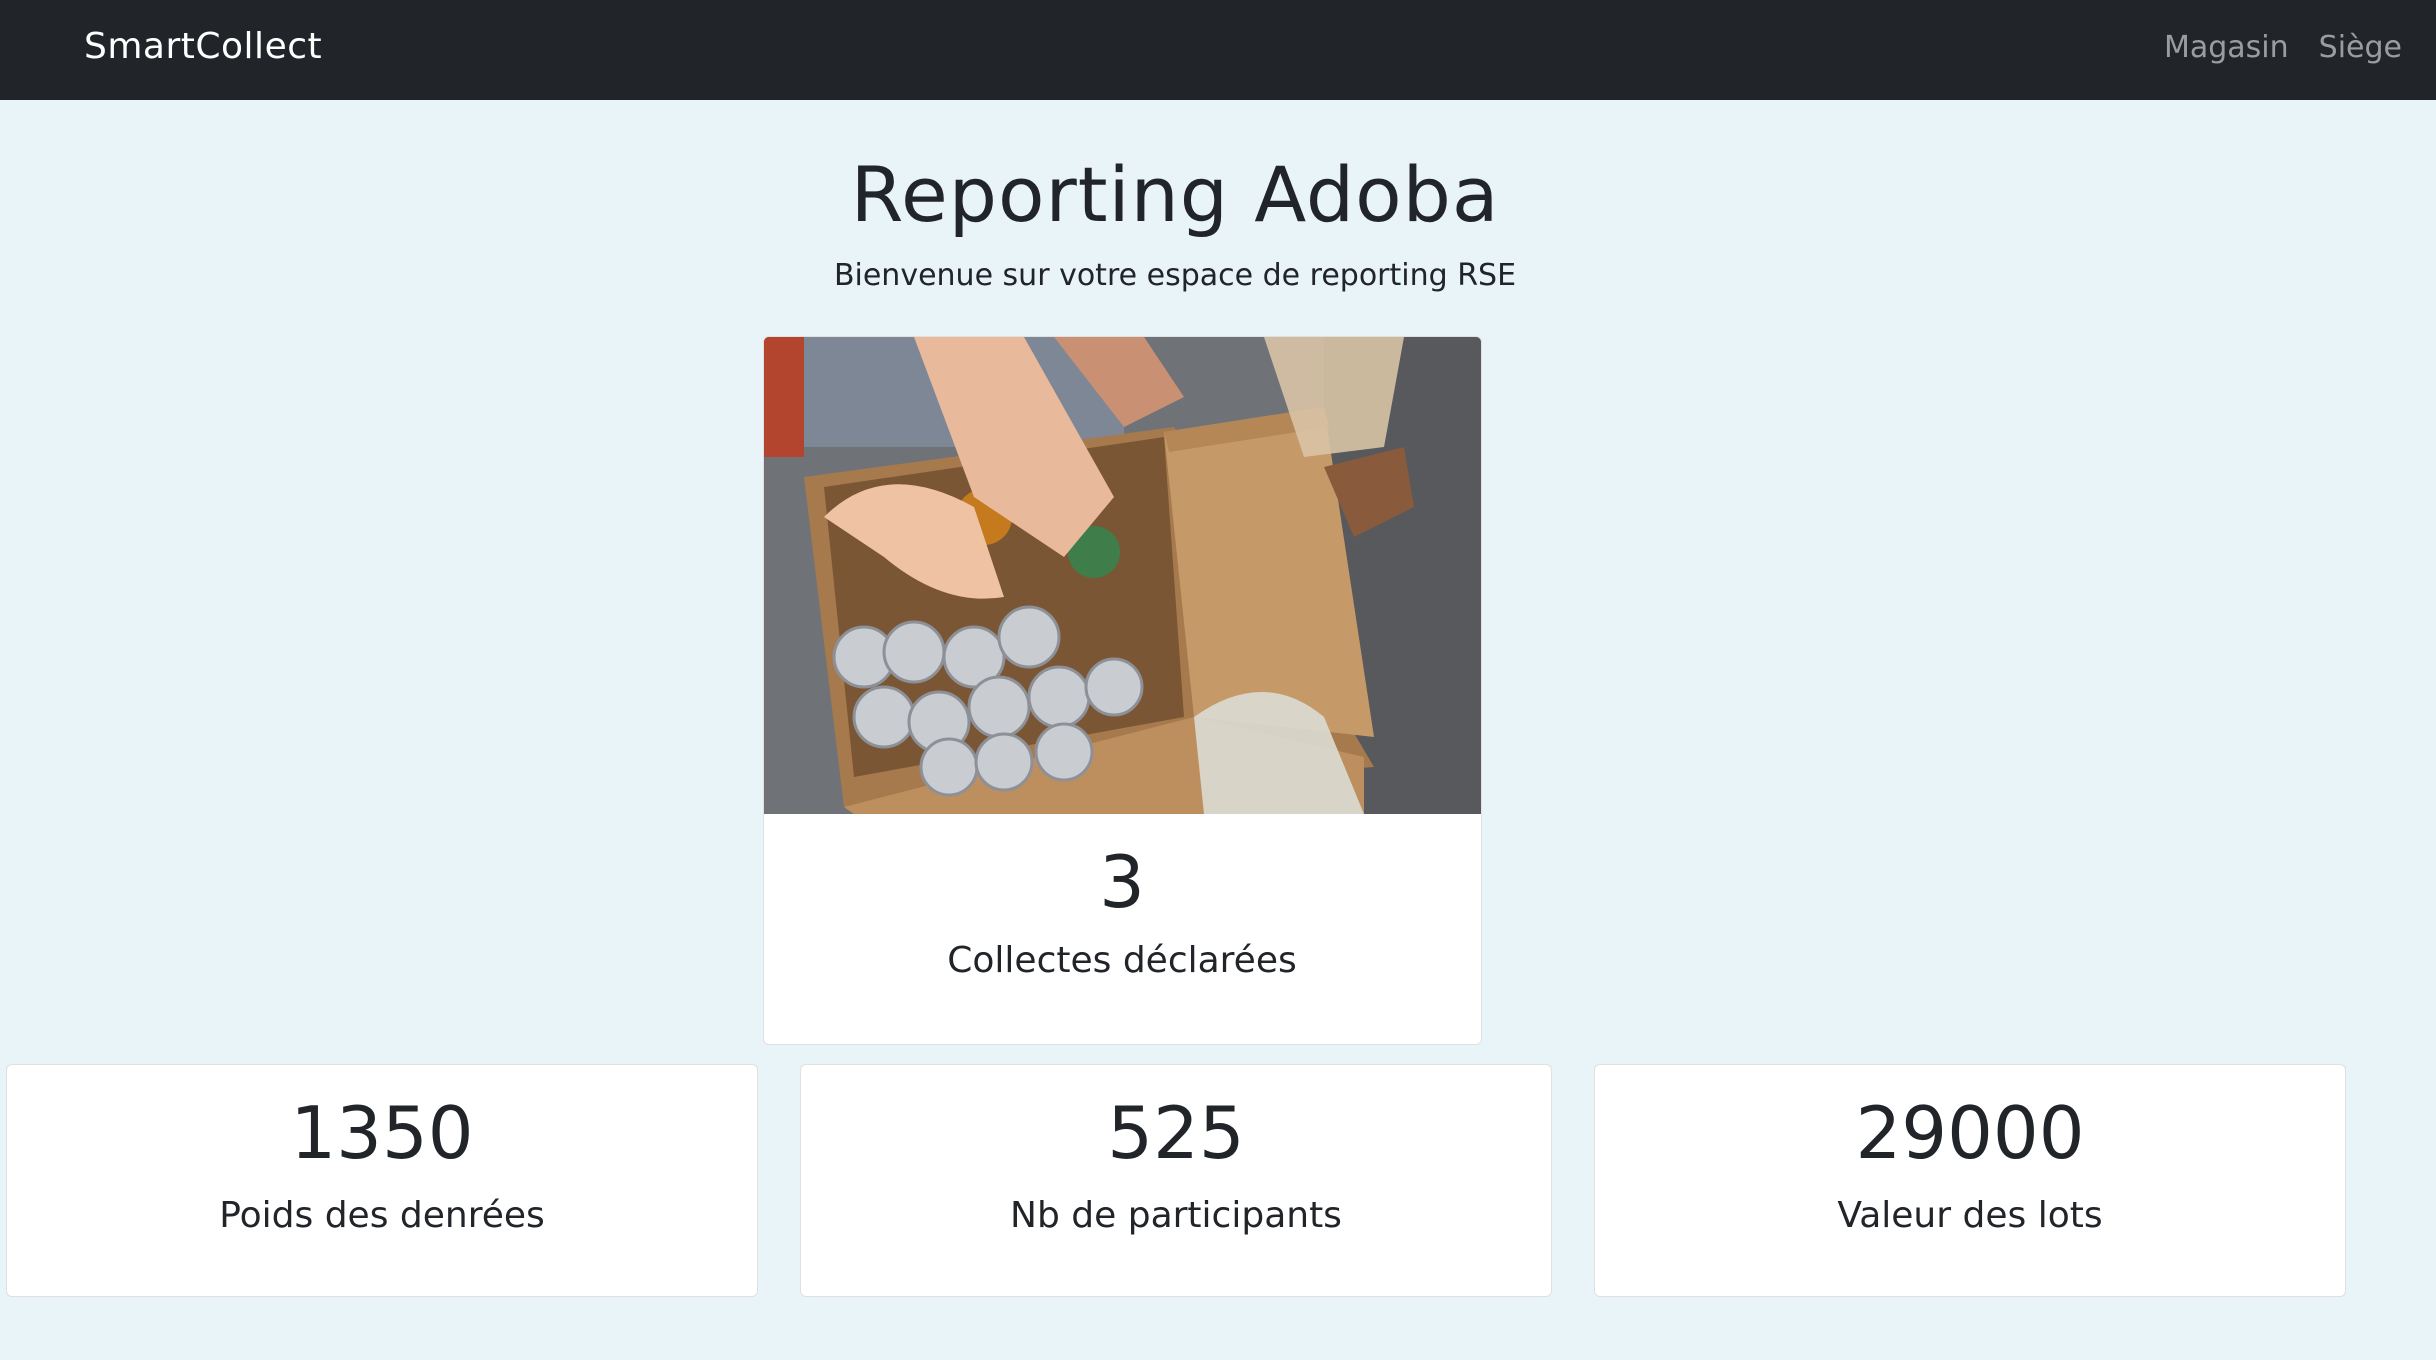  Describe the element at coordinates (1970, 1133) in the screenshot. I see `stat-value: 29000` at that location.